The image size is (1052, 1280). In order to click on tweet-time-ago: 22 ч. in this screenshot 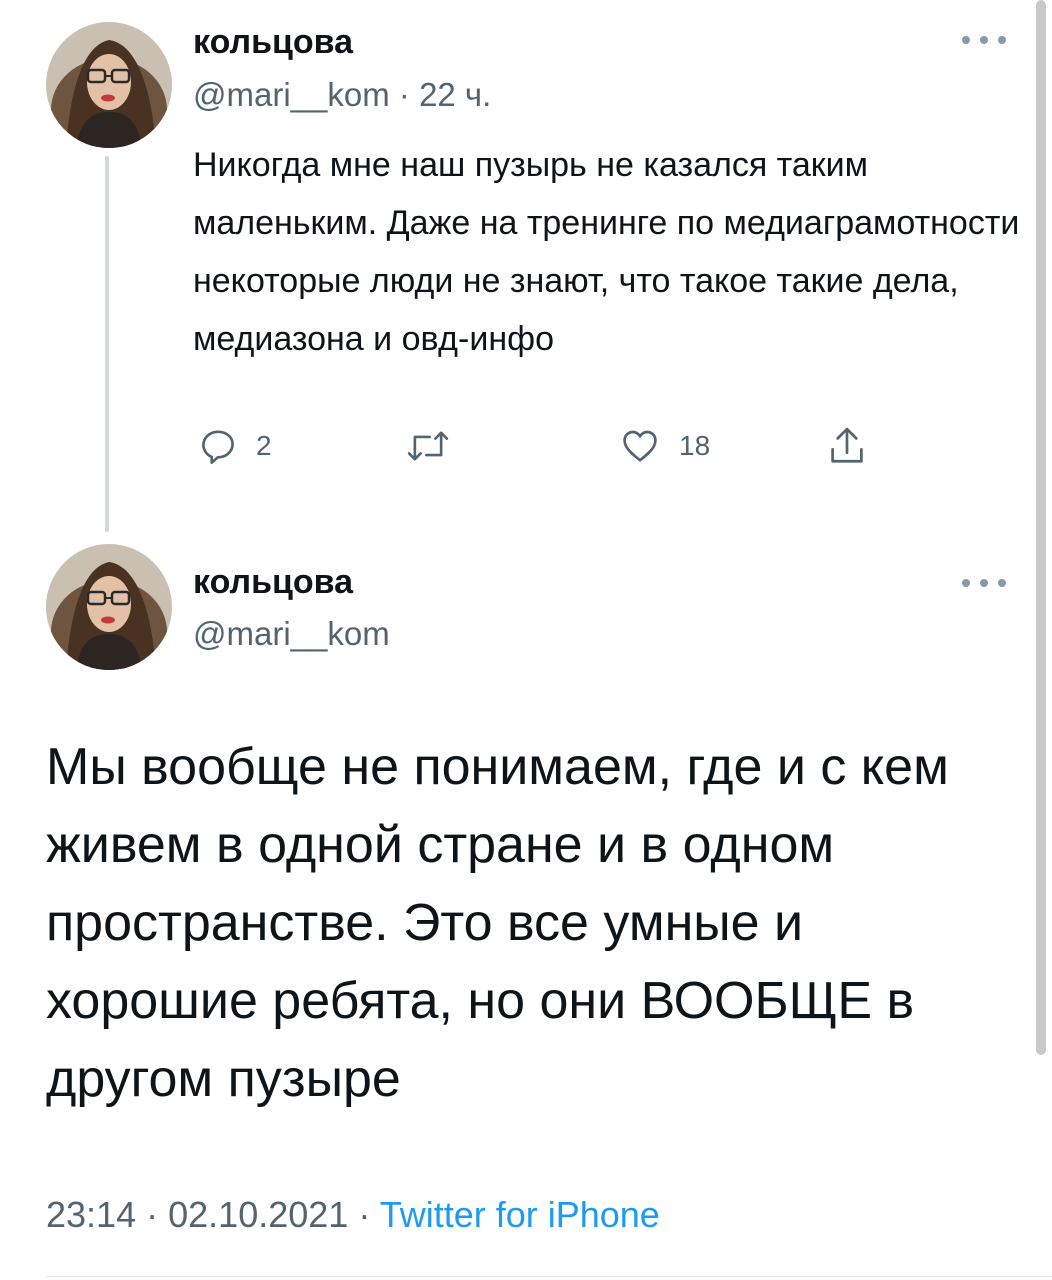, I will do `click(455, 94)`.